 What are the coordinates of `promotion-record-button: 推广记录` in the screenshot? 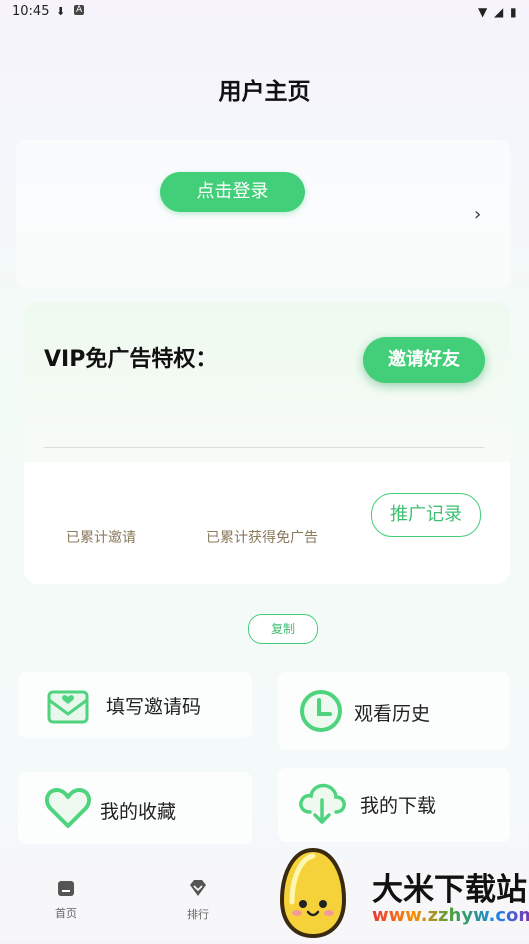 It's located at (426, 515).